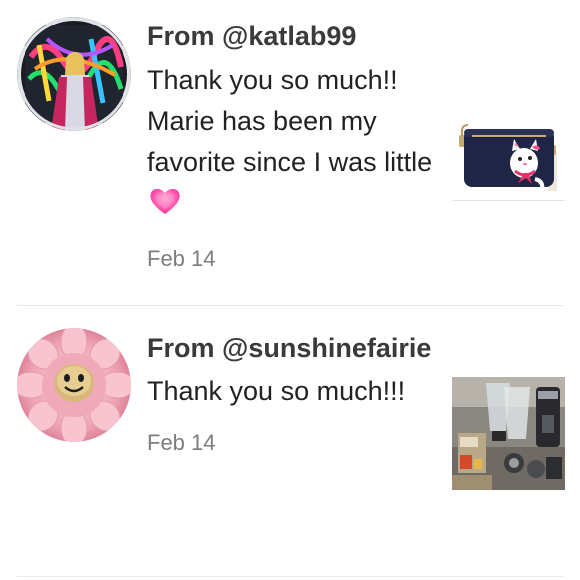 This screenshot has height=580, width=580. I want to click on message-text: Thank you so much!!!, so click(276, 391).